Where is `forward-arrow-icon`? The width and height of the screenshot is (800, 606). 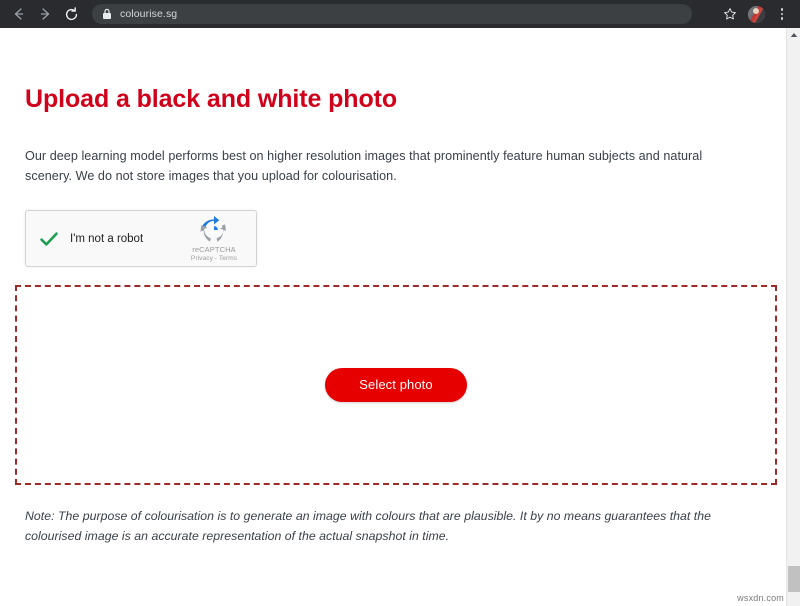 forward-arrow-icon is located at coordinates (45, 14).